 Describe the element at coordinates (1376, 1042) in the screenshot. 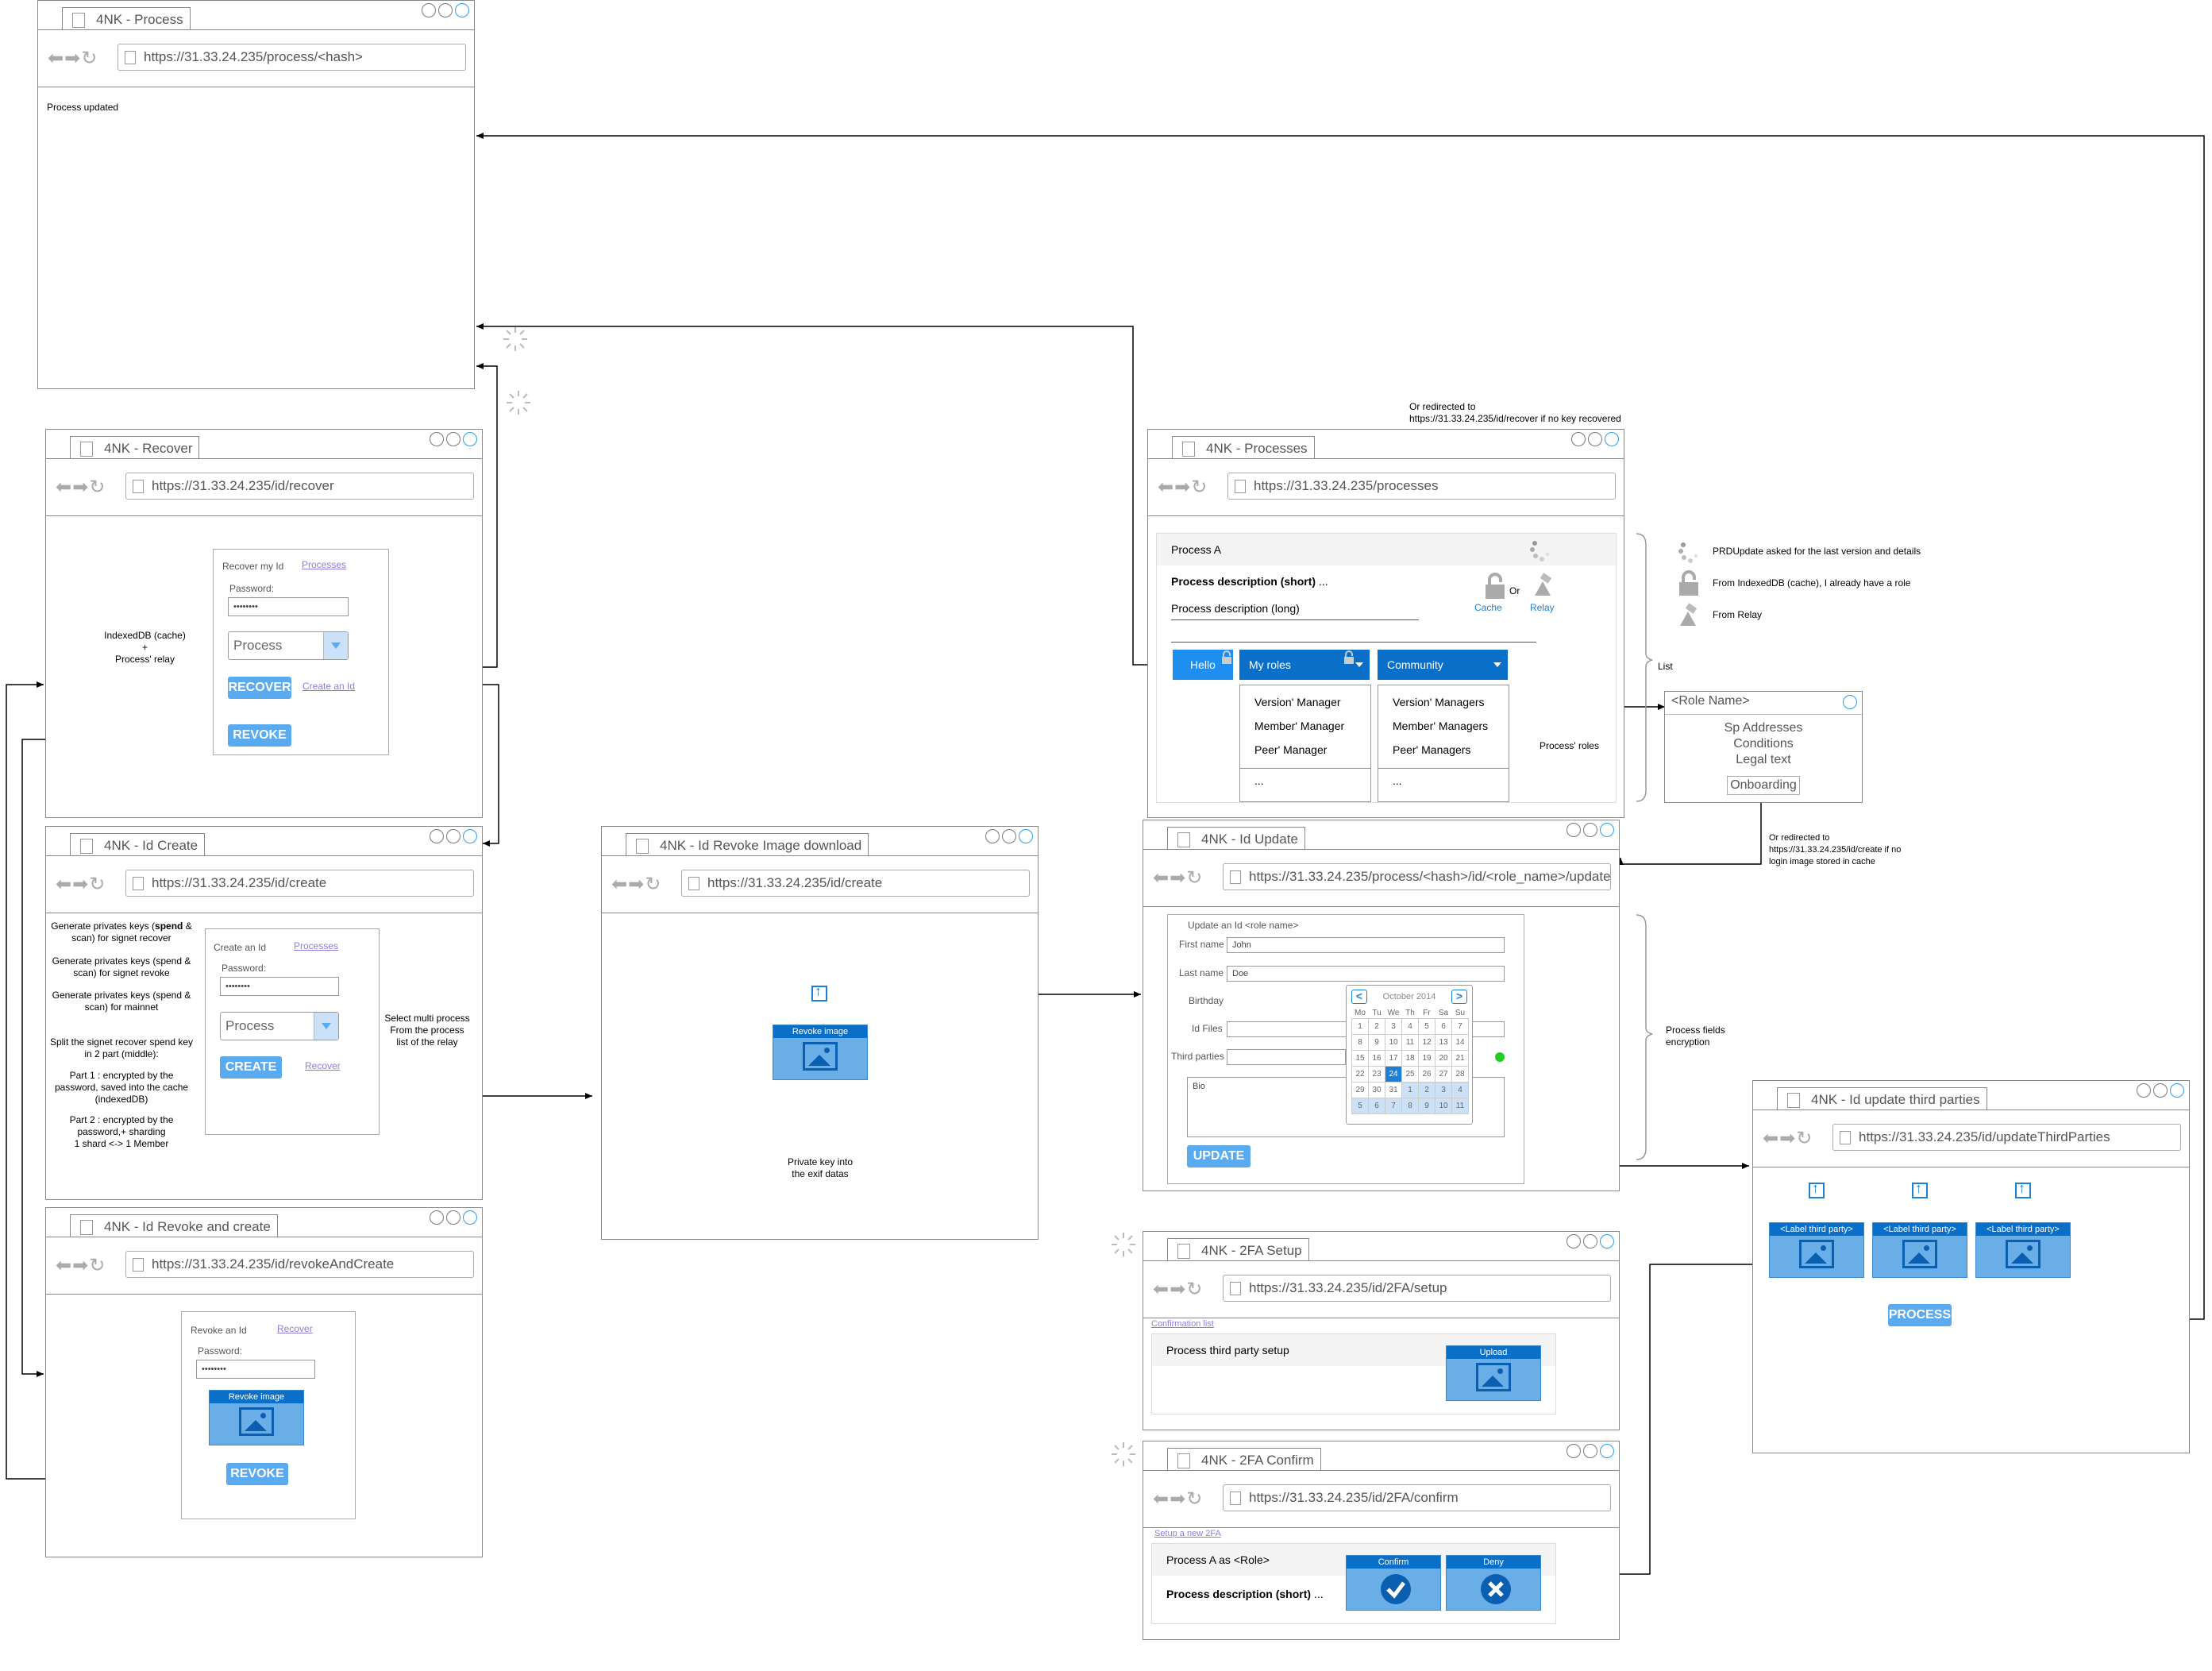

I see `calendar-day: 9` at that location.